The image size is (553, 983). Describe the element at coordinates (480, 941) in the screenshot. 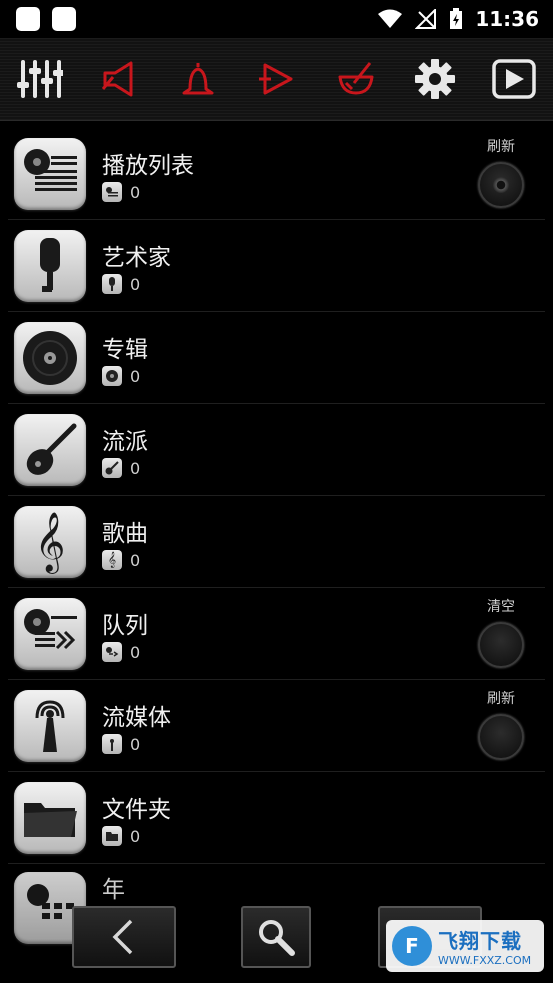

I see `watermark-title: 飞翔下载` at that location.